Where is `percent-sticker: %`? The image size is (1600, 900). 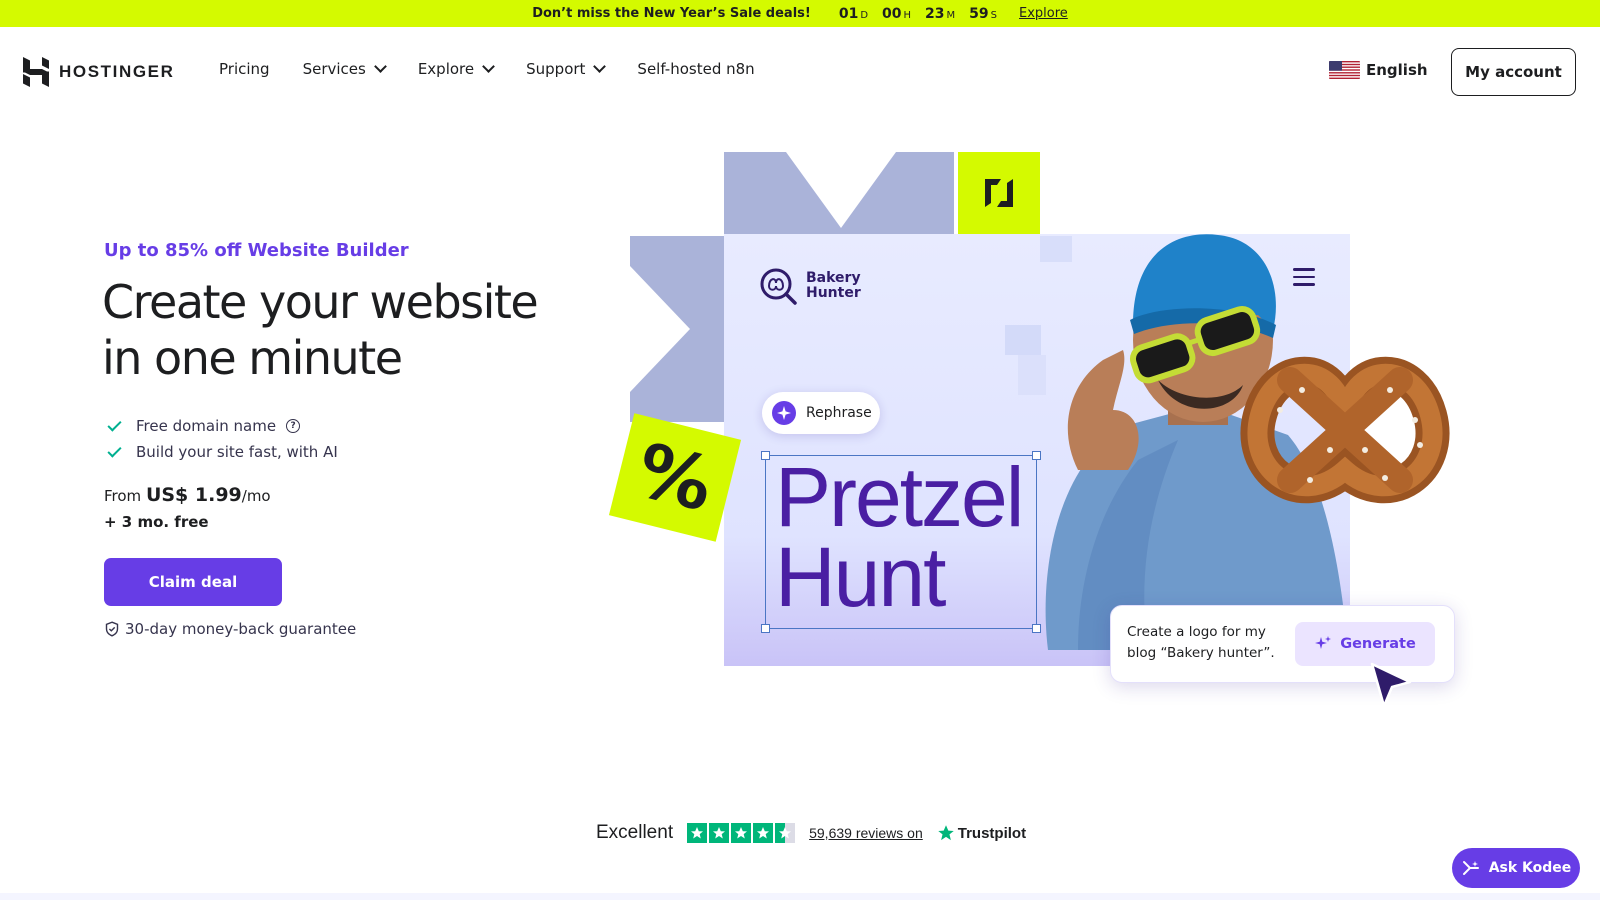 percent-sticker: % is located at coordinates (675, 477).